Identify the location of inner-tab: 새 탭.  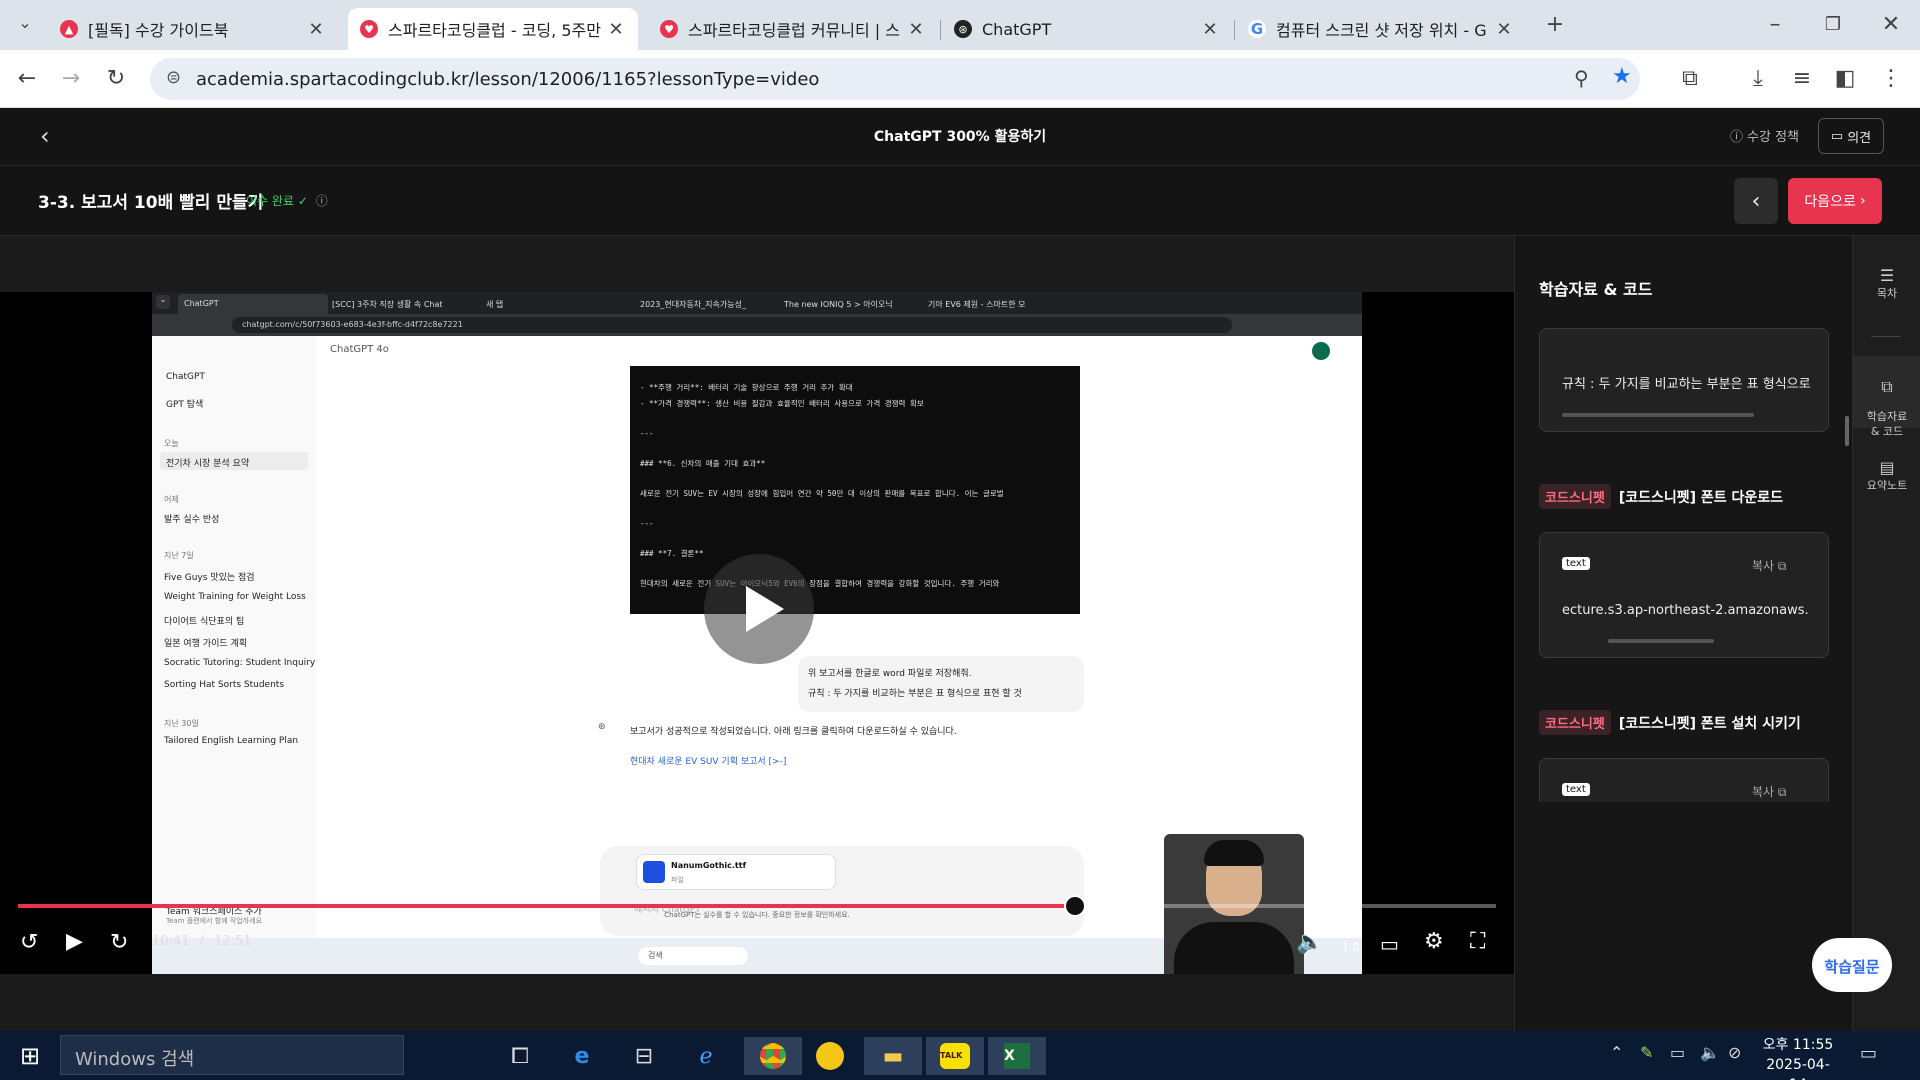
(561, 304).